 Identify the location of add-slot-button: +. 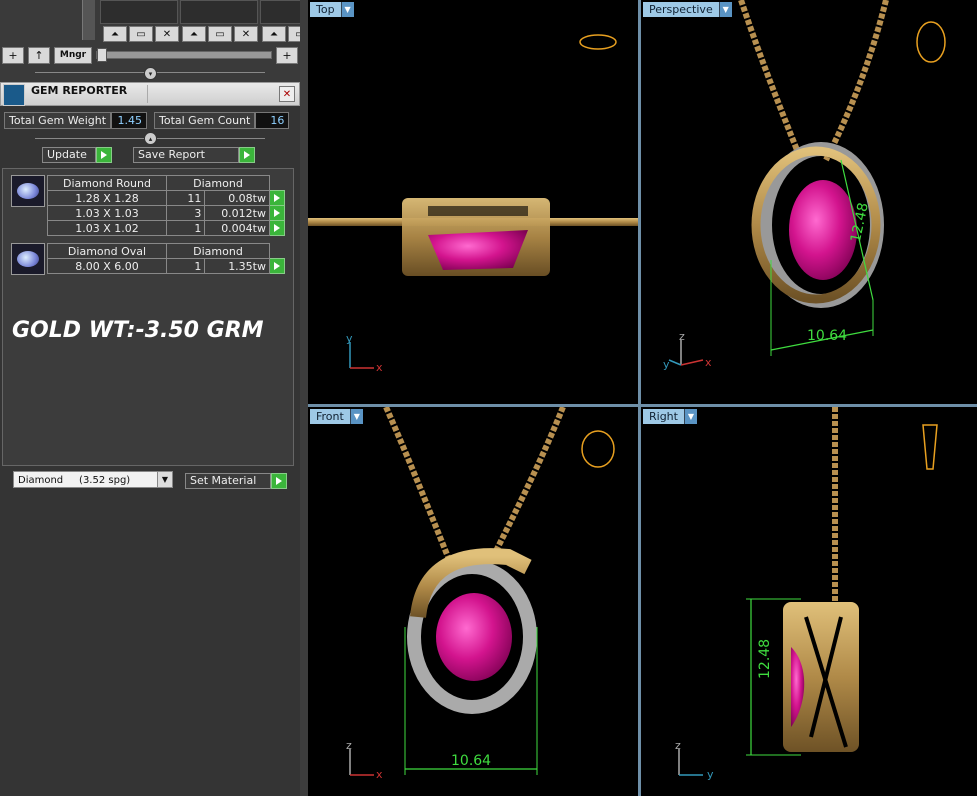
(287, 55).